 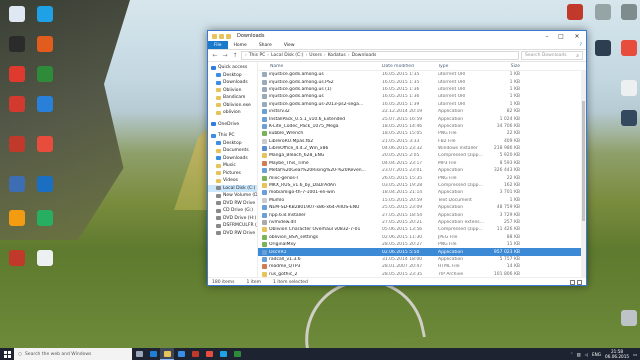 What do you see at coordinates (209, 354) in the screenshot?
I see `taskbar-chrome-button` at bounding box center [209, 354].